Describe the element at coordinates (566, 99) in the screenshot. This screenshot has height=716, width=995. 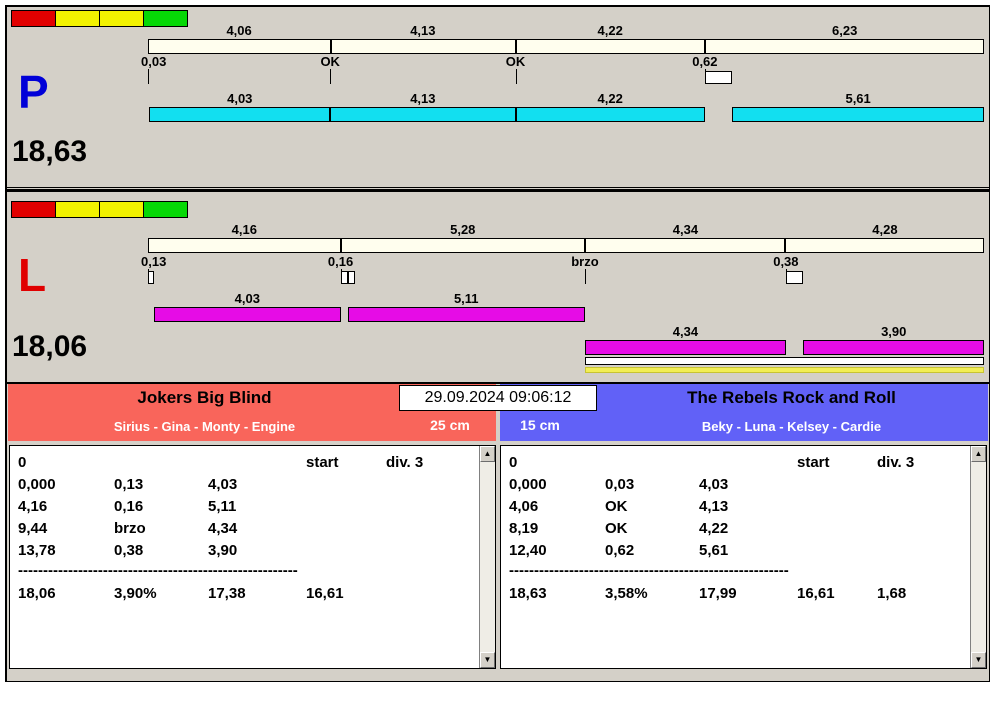
I see `run-labels-row: 4,03 4,13 4,22 5,61` at that location.